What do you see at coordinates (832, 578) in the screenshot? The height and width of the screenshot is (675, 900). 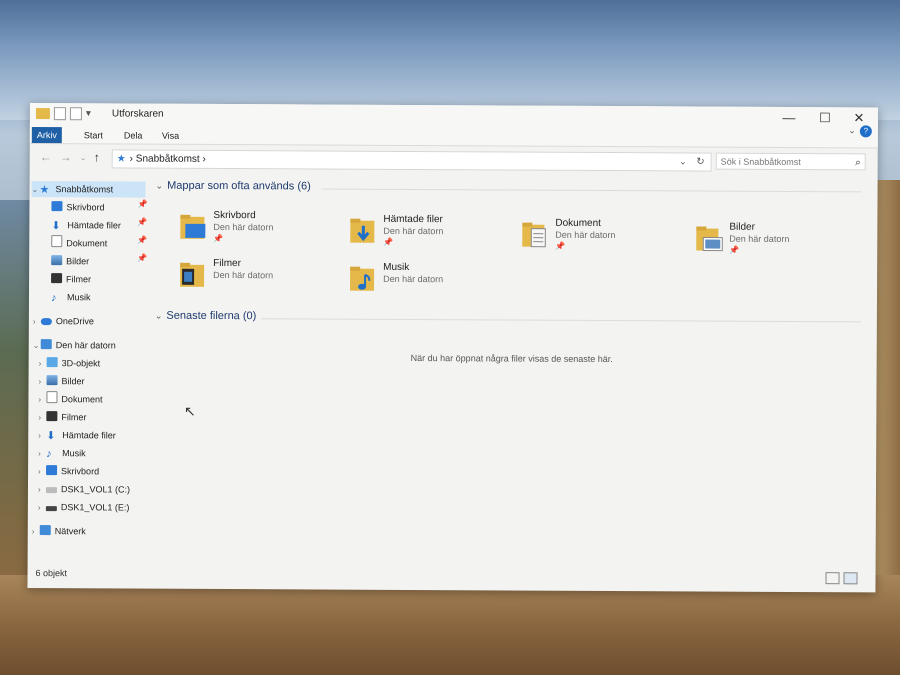 I see `details-view-icon` at bounding box center [832, 578].